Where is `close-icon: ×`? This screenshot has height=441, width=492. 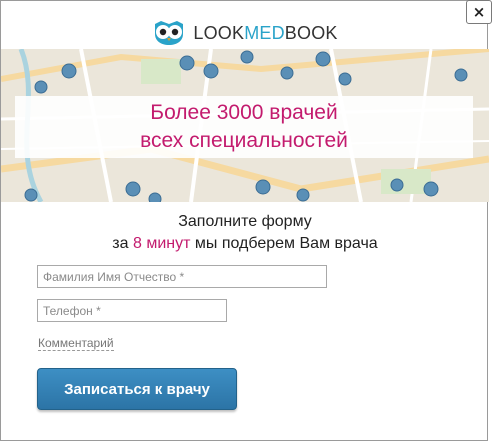 close-icon: × is located at coordinates (479, 12).